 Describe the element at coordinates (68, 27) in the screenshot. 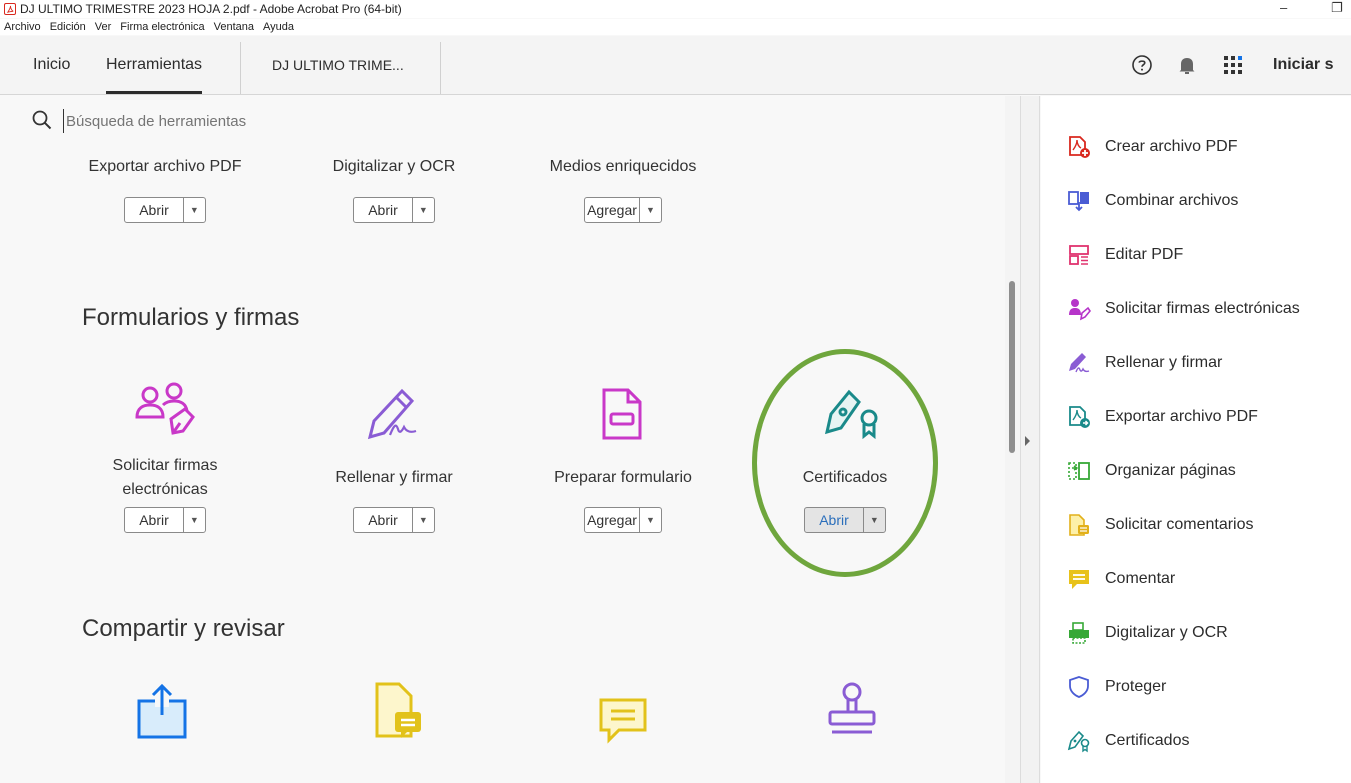

I see `menu-edicion: Edición` at that location.